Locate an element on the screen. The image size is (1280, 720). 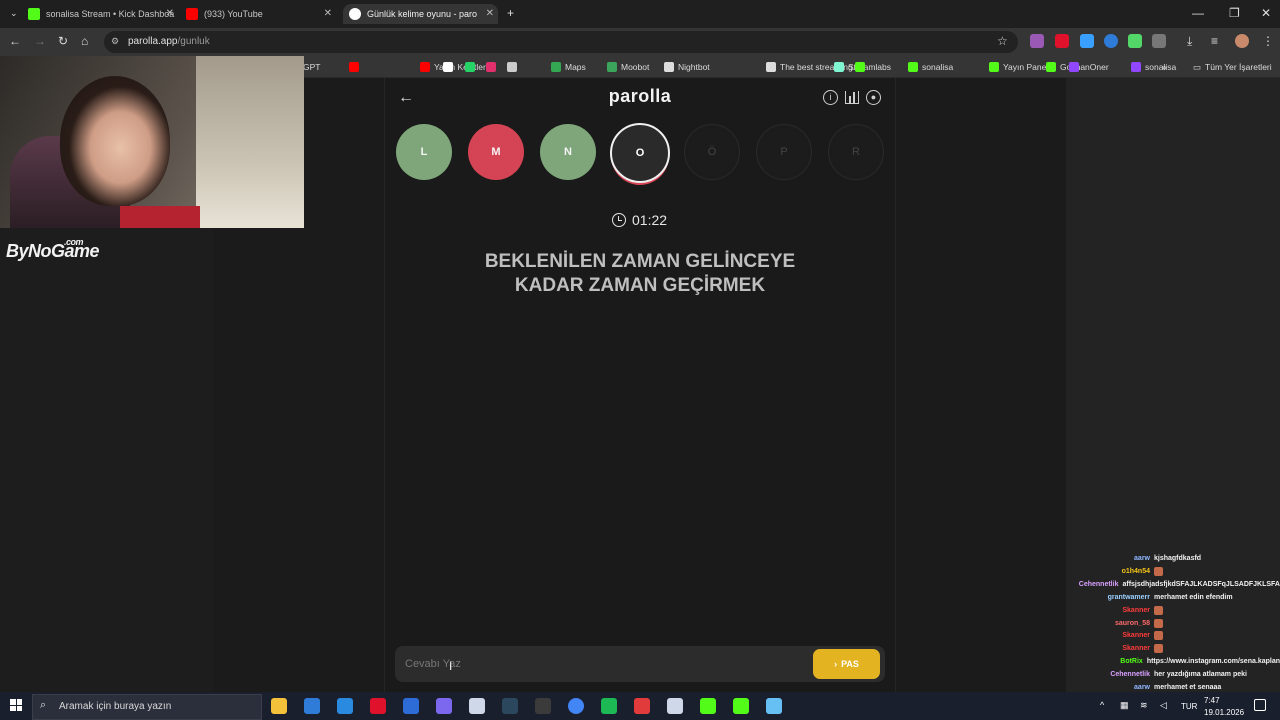
network-icon: ▦ is located at coordinates (1124, 705).